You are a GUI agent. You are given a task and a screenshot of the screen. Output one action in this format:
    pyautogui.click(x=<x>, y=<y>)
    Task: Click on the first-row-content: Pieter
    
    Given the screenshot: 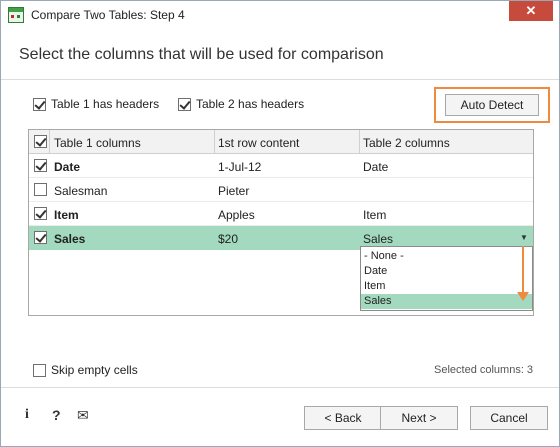 What is the action you would take?
    pyautogui.click(x=234, y=191)
    